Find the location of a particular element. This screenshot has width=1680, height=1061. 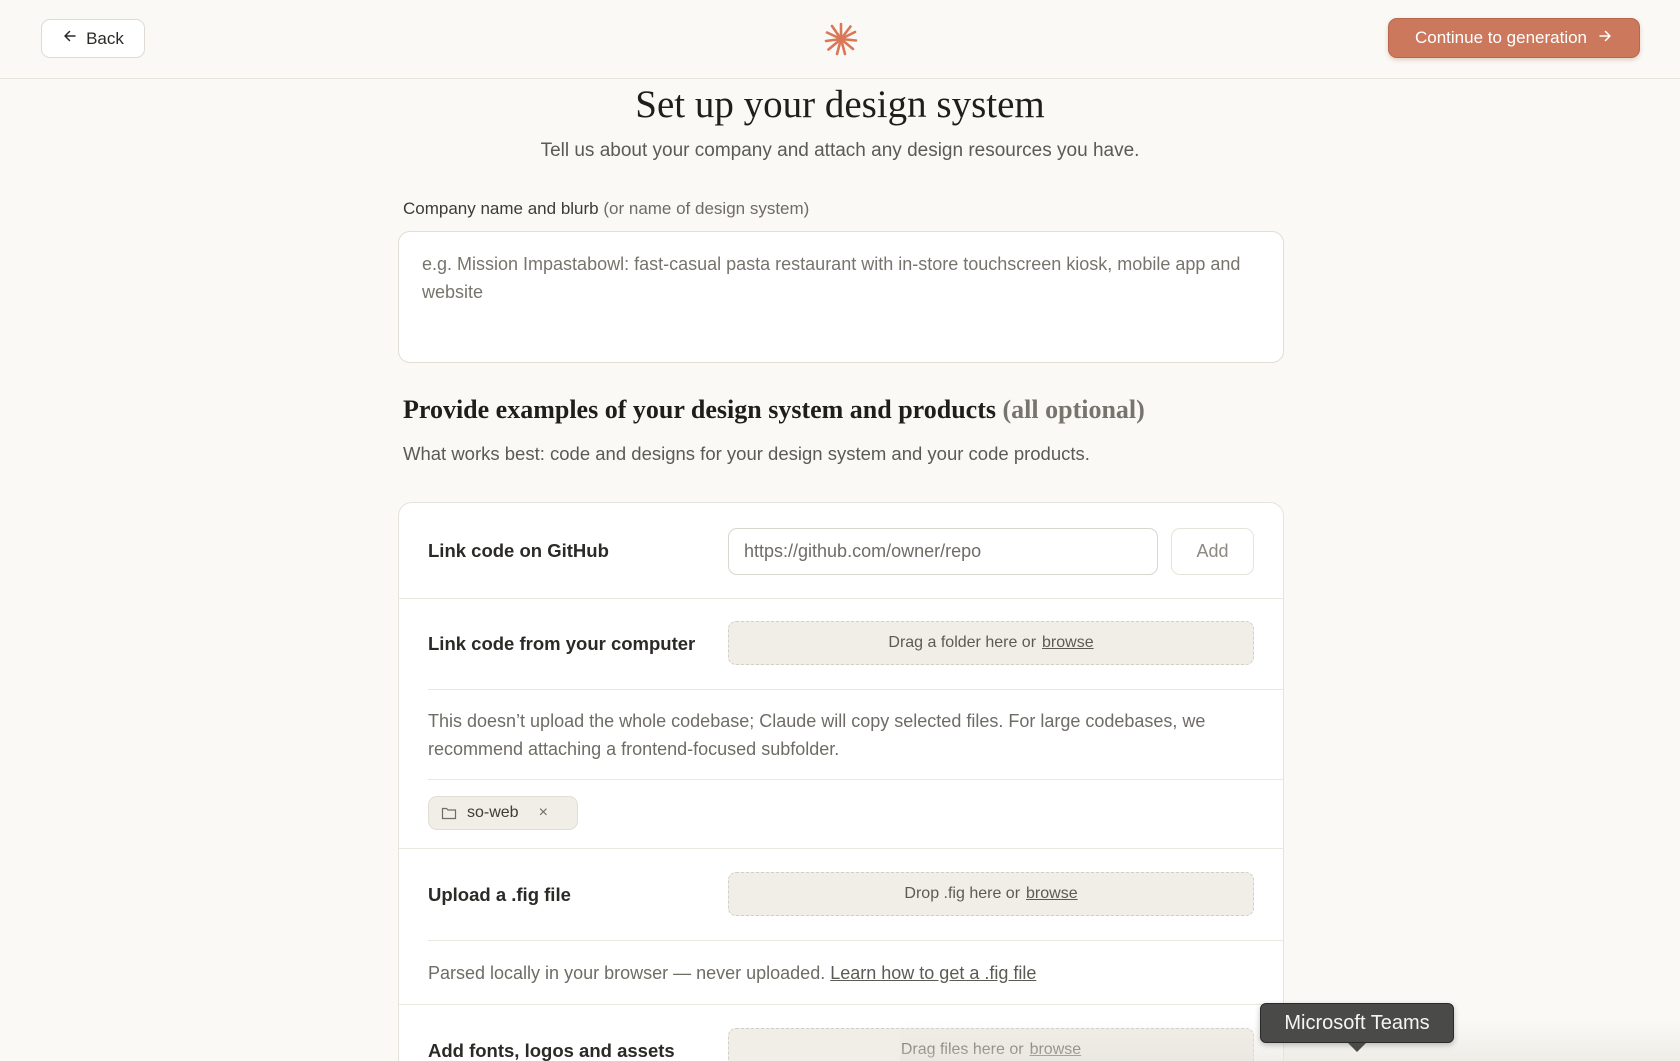

tooltip-tail is located at coordinates (1357, 1047).